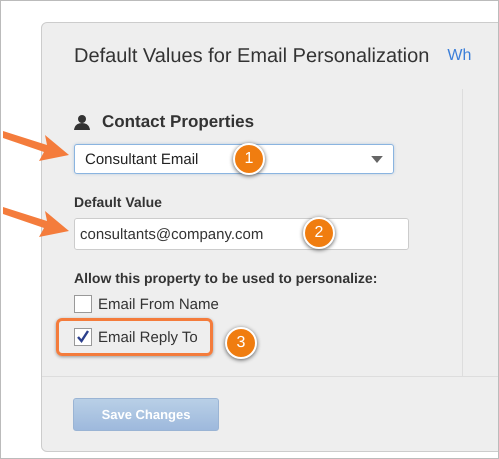  What do you see at coordinates (252, 56) in the screenshot?
I see `panel-title: Default Values for Email Personalization` at bounding box center [252, 56].